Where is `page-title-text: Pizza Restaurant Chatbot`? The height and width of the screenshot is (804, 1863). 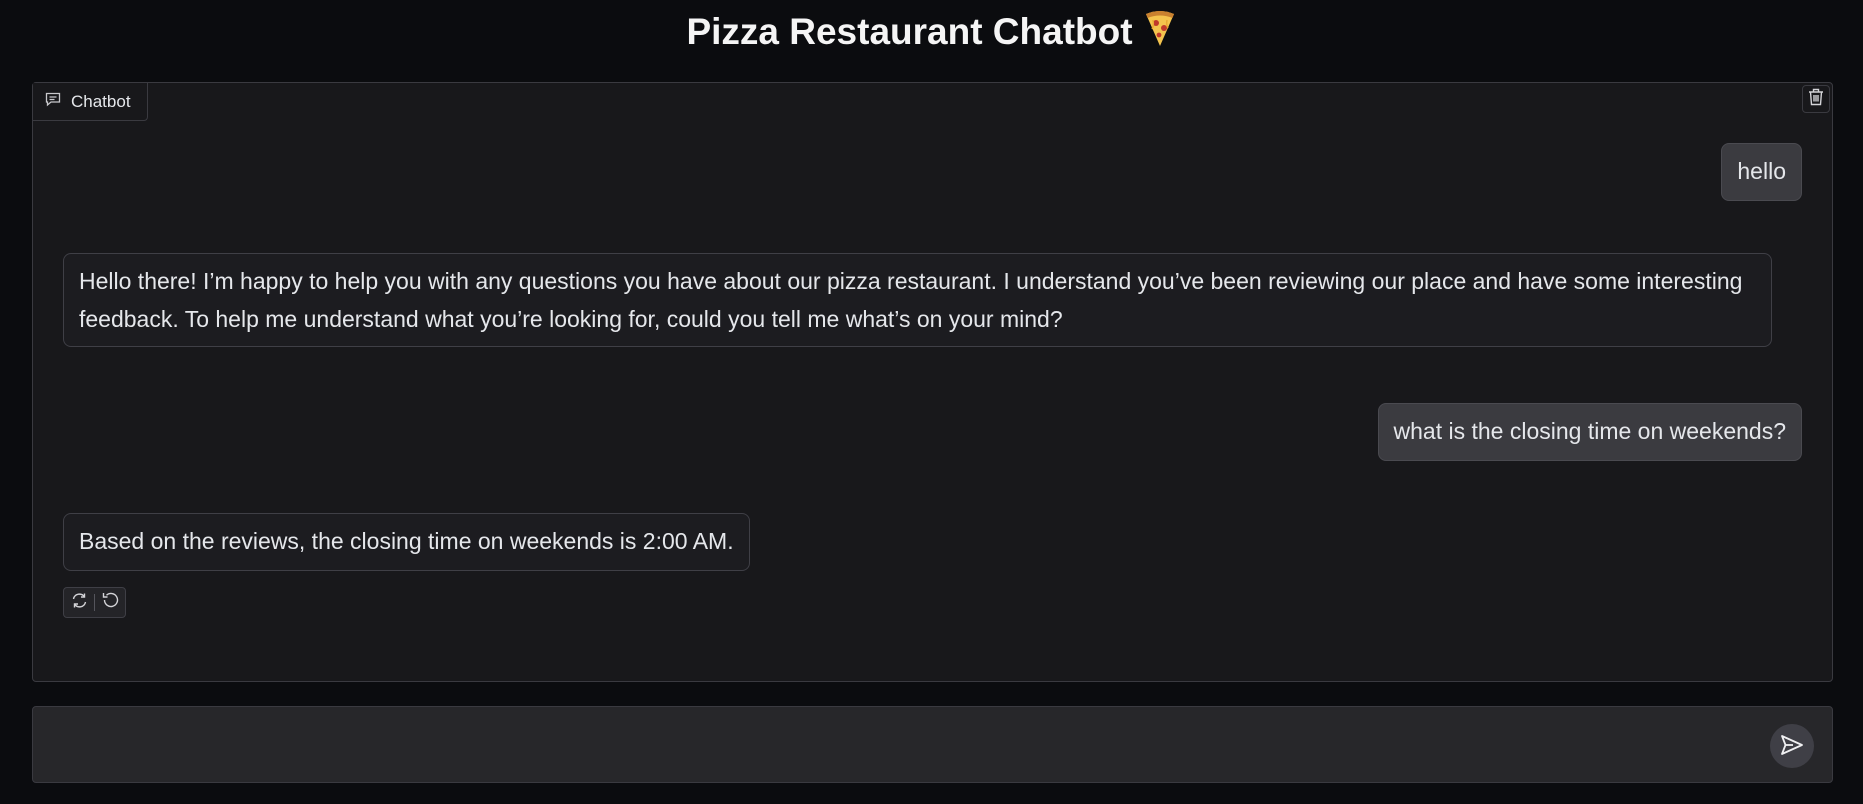
page-title-text: Pizza Restaurant Chatbot is located at coordinates (909, 31).